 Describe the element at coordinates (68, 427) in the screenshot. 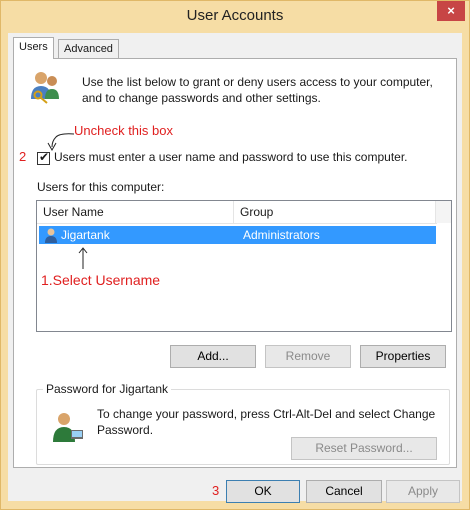

I see `user-password-icon` at that location.